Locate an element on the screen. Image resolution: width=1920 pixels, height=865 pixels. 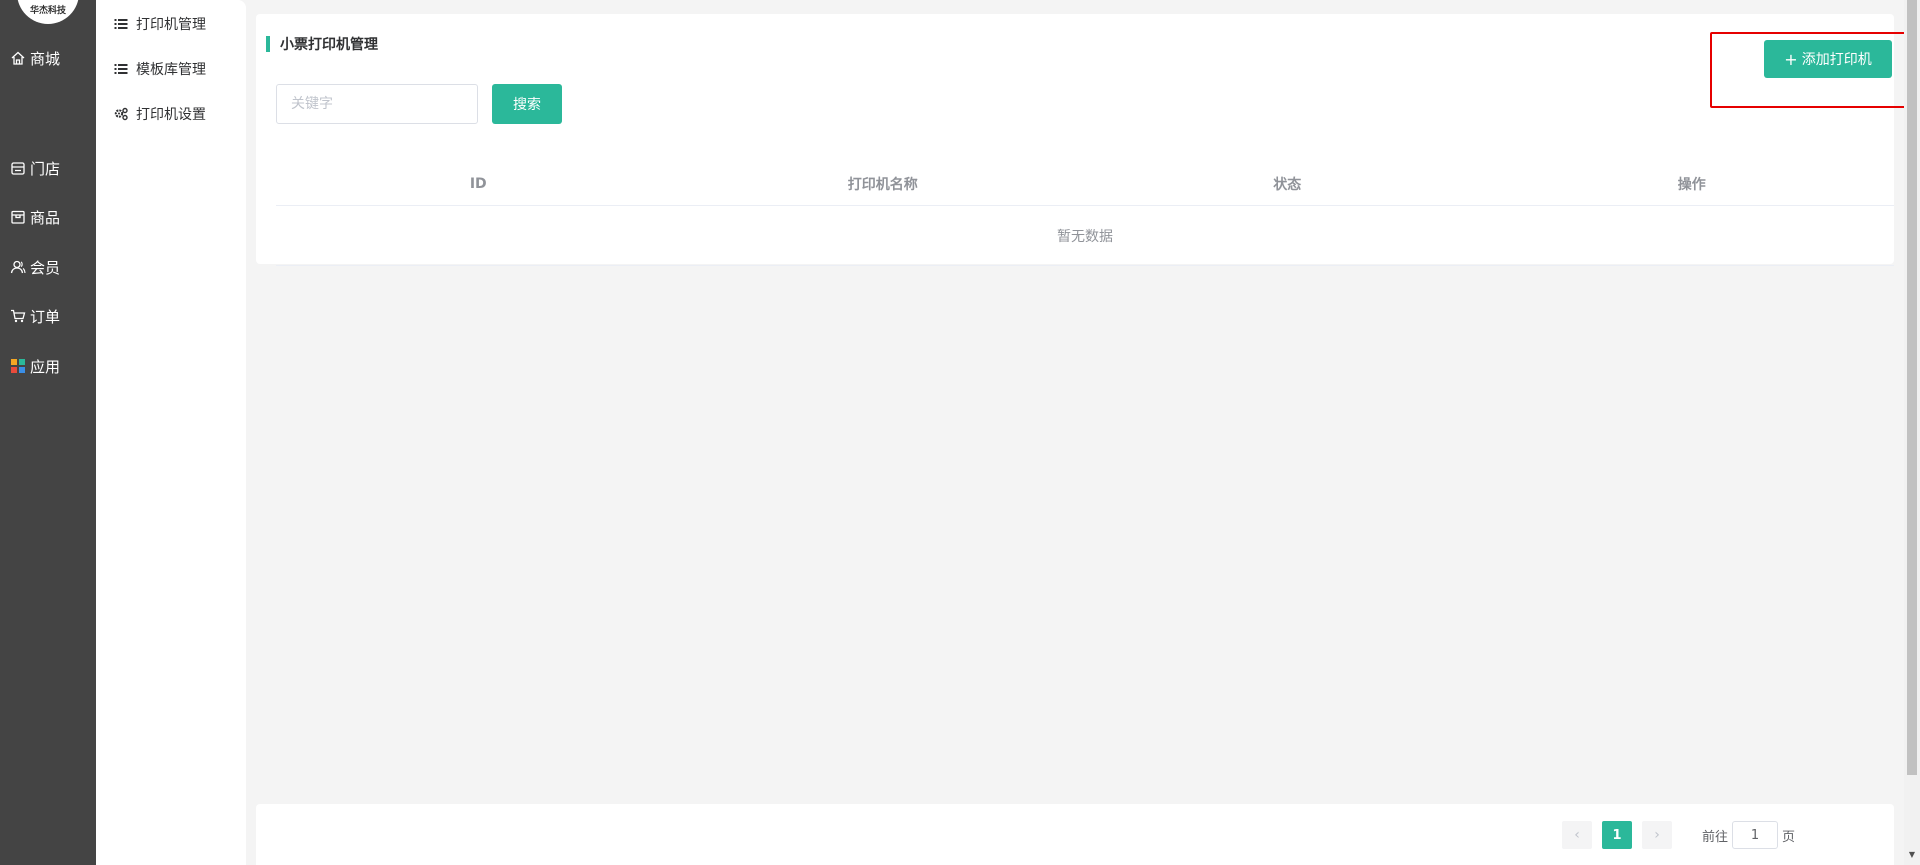
page-title: 小票打印机管理 is located at coordinates (329, 45).